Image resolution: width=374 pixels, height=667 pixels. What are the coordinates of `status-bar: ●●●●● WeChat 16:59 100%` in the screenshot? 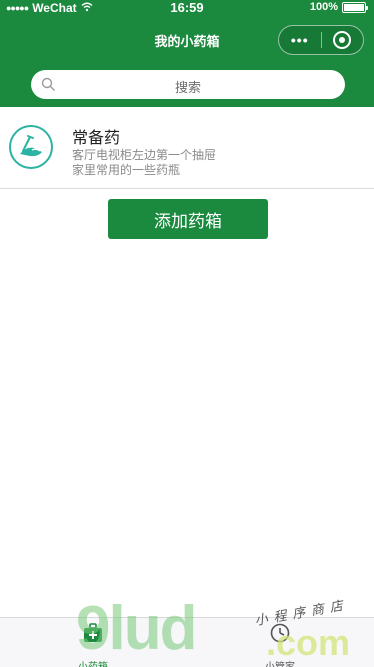 It's located at (187, 8).